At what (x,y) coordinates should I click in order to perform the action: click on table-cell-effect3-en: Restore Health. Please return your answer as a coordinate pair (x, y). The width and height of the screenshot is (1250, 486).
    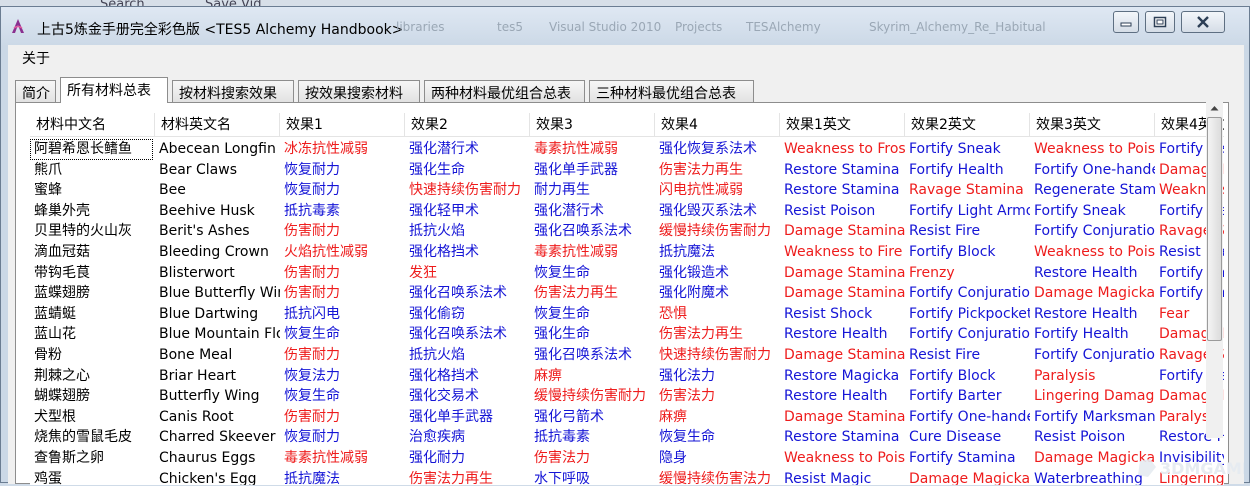
    Looking at the image, I should click on (1092, 314).